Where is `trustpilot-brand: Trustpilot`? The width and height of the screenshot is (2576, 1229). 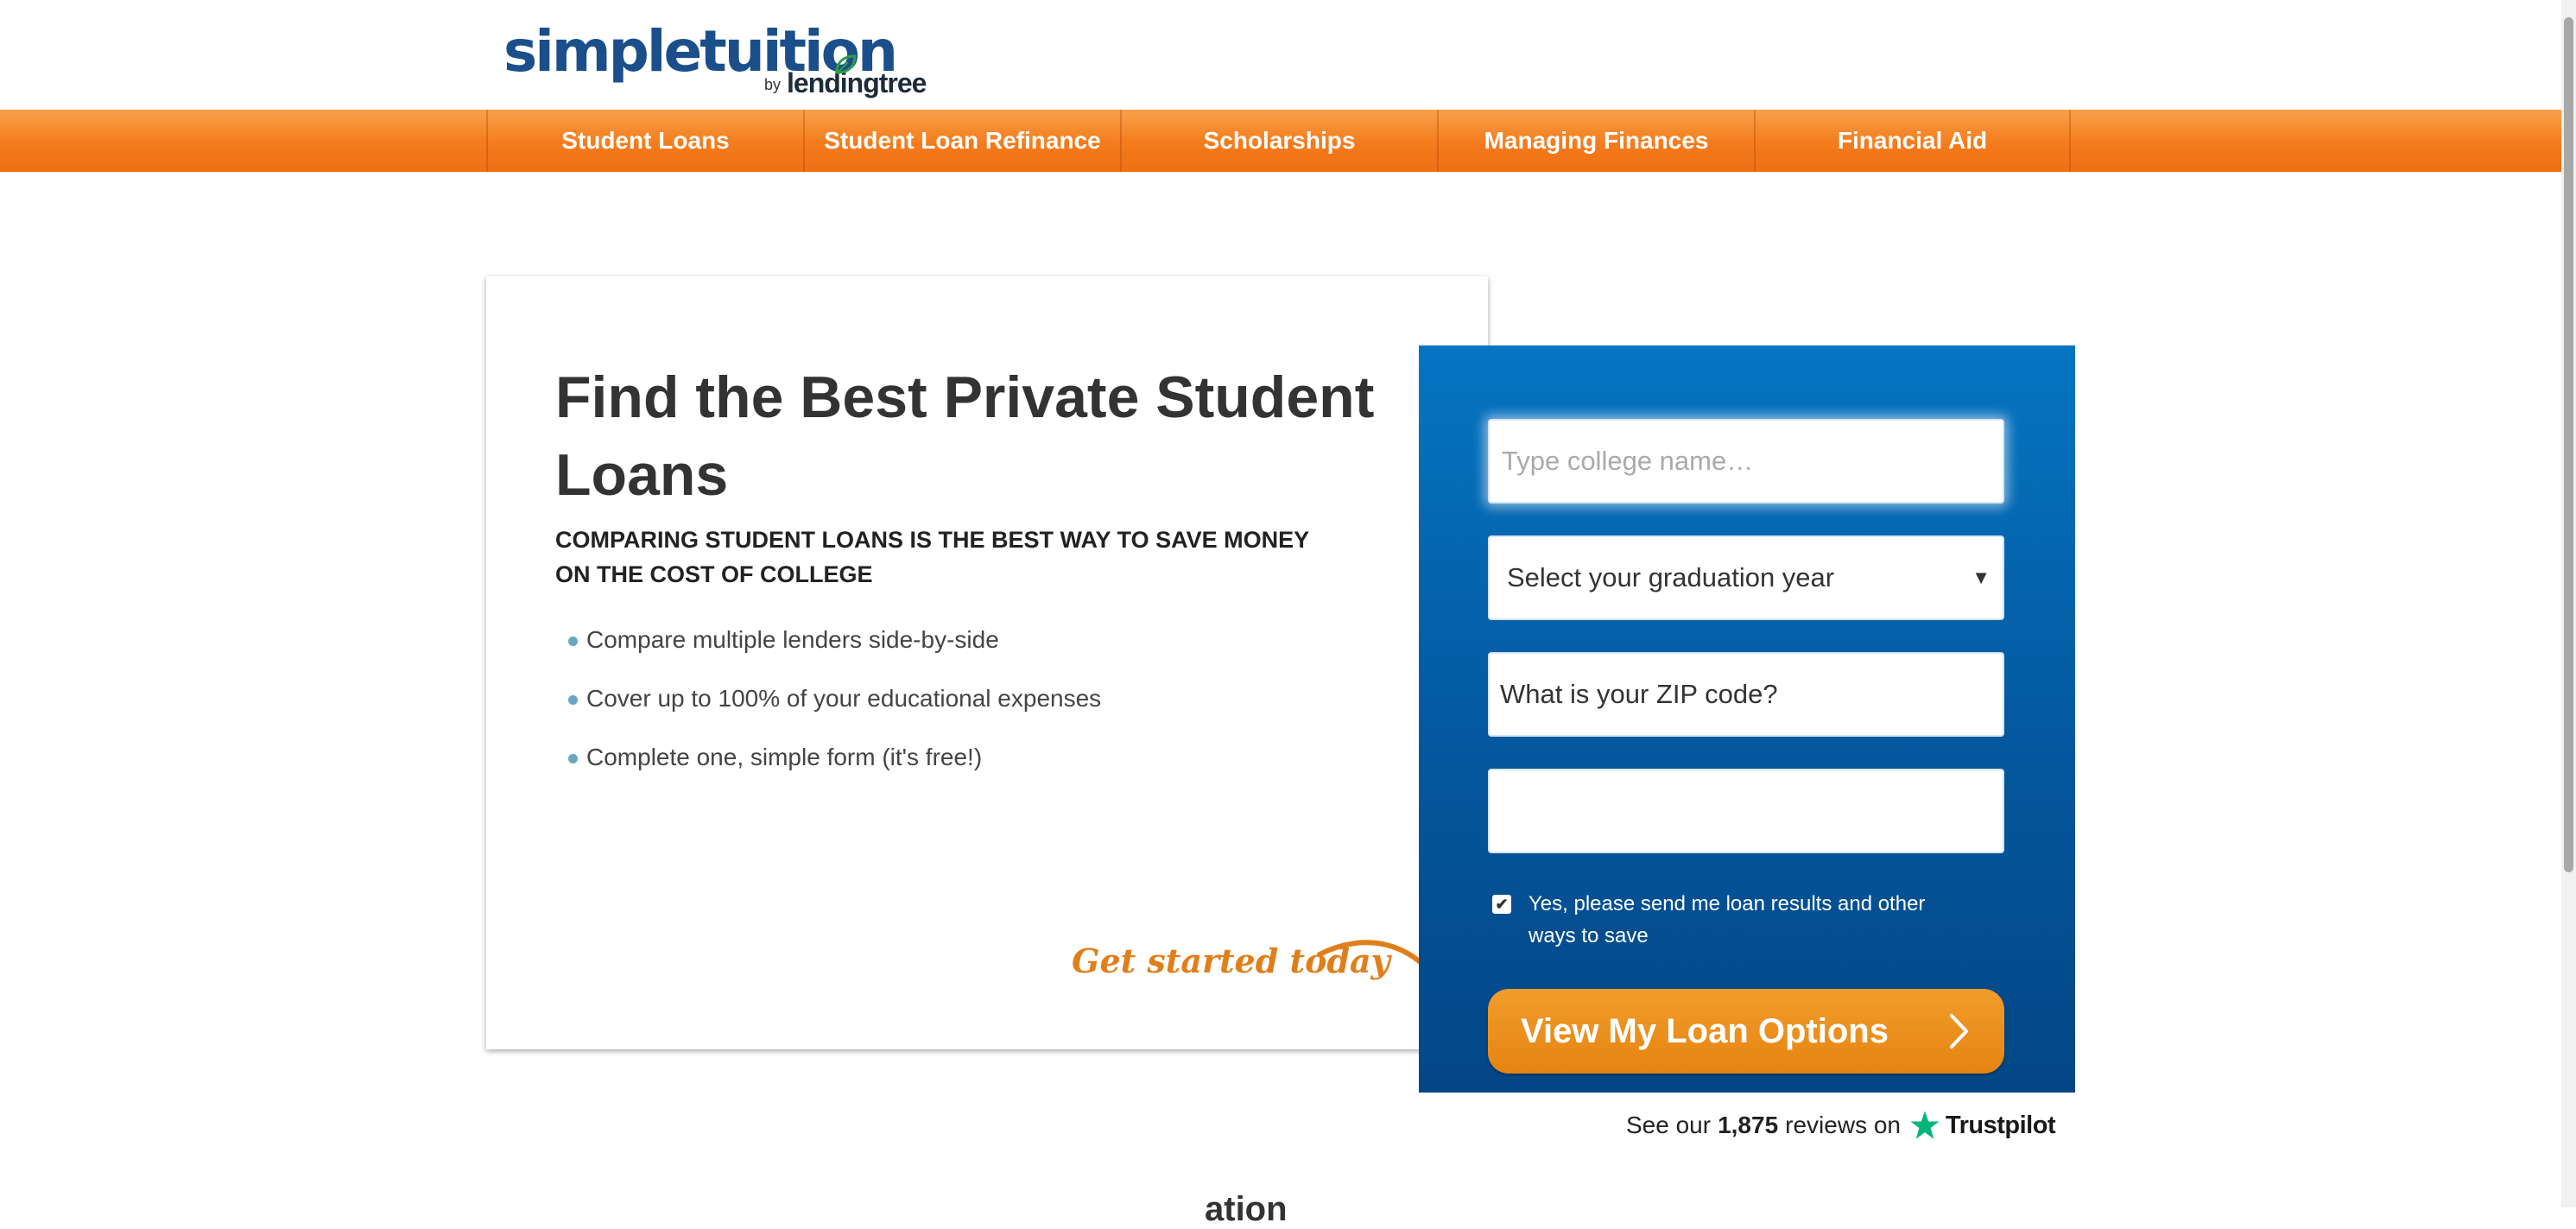
trustpilot-brand: Trustpilot is located at coordinates (2001, 1125).